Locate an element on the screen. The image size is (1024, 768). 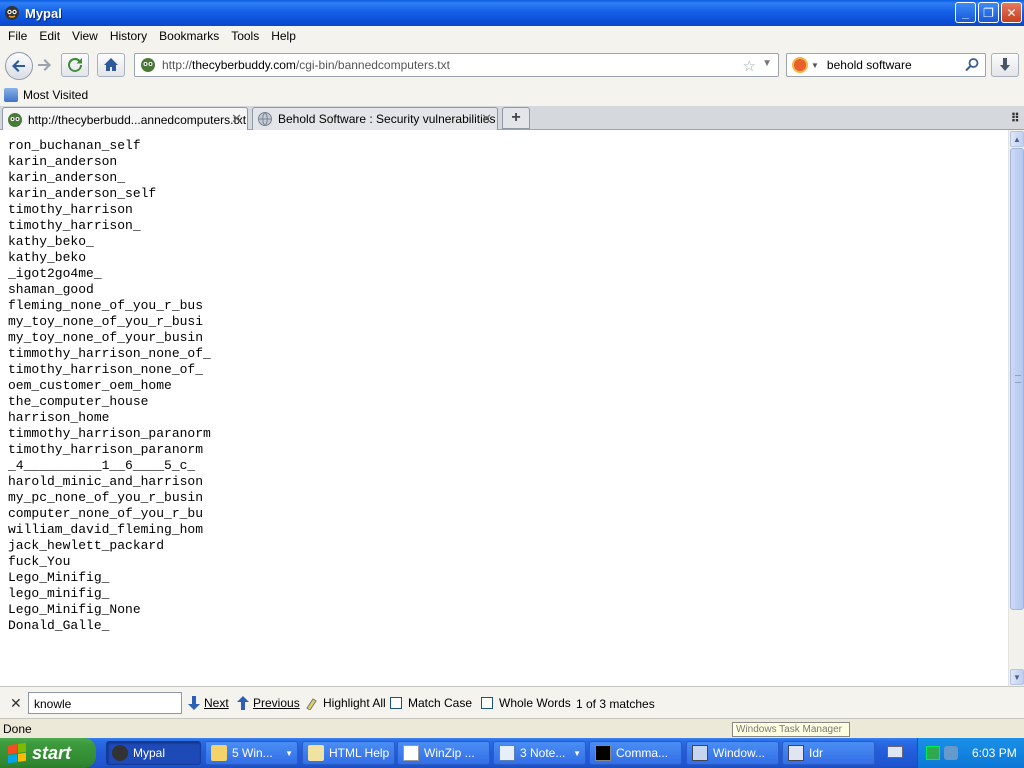
home-icon is located at coordinates (111, 64).